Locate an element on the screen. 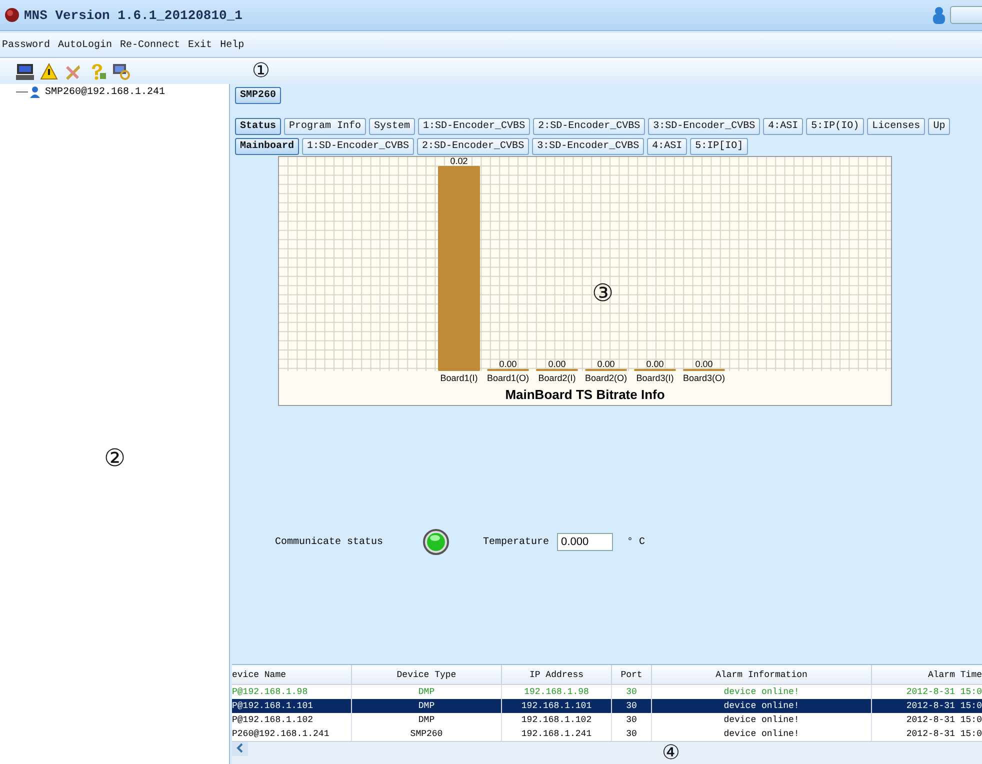 The height and width of the screenshot is (764, 982). category-label: Board3(I) is located at coordinates (655, 378).